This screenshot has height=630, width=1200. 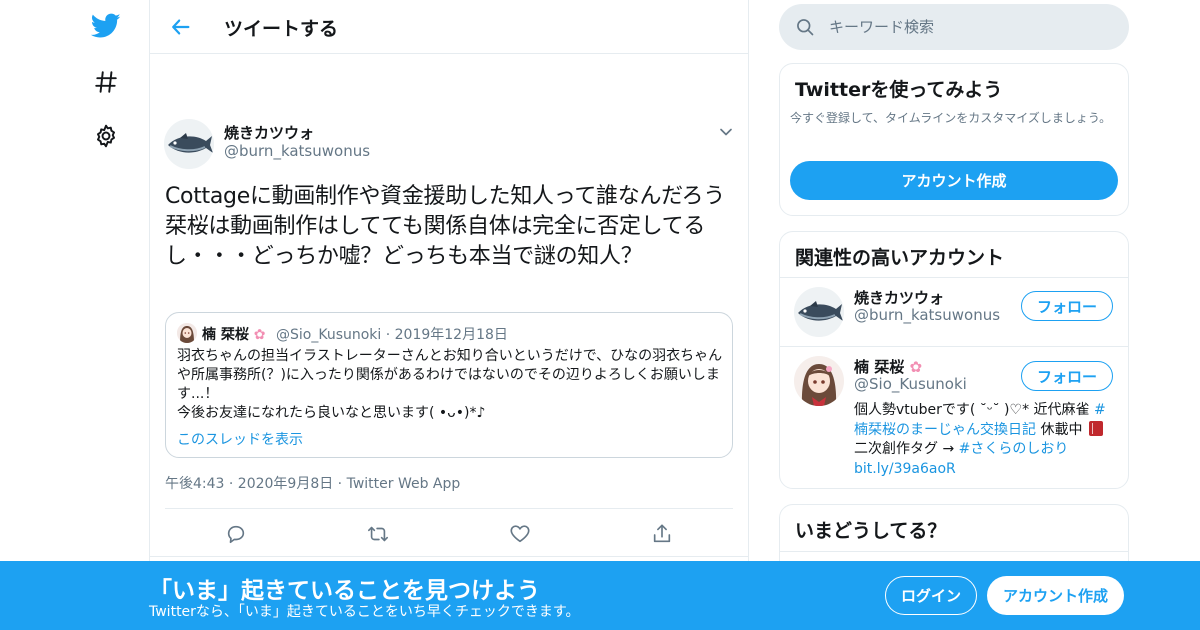 What do you see at coordinates (240, 439) in the screenshot?
I see `show-thread-link: このスレッドを表示` at bounding box center [240, 439].